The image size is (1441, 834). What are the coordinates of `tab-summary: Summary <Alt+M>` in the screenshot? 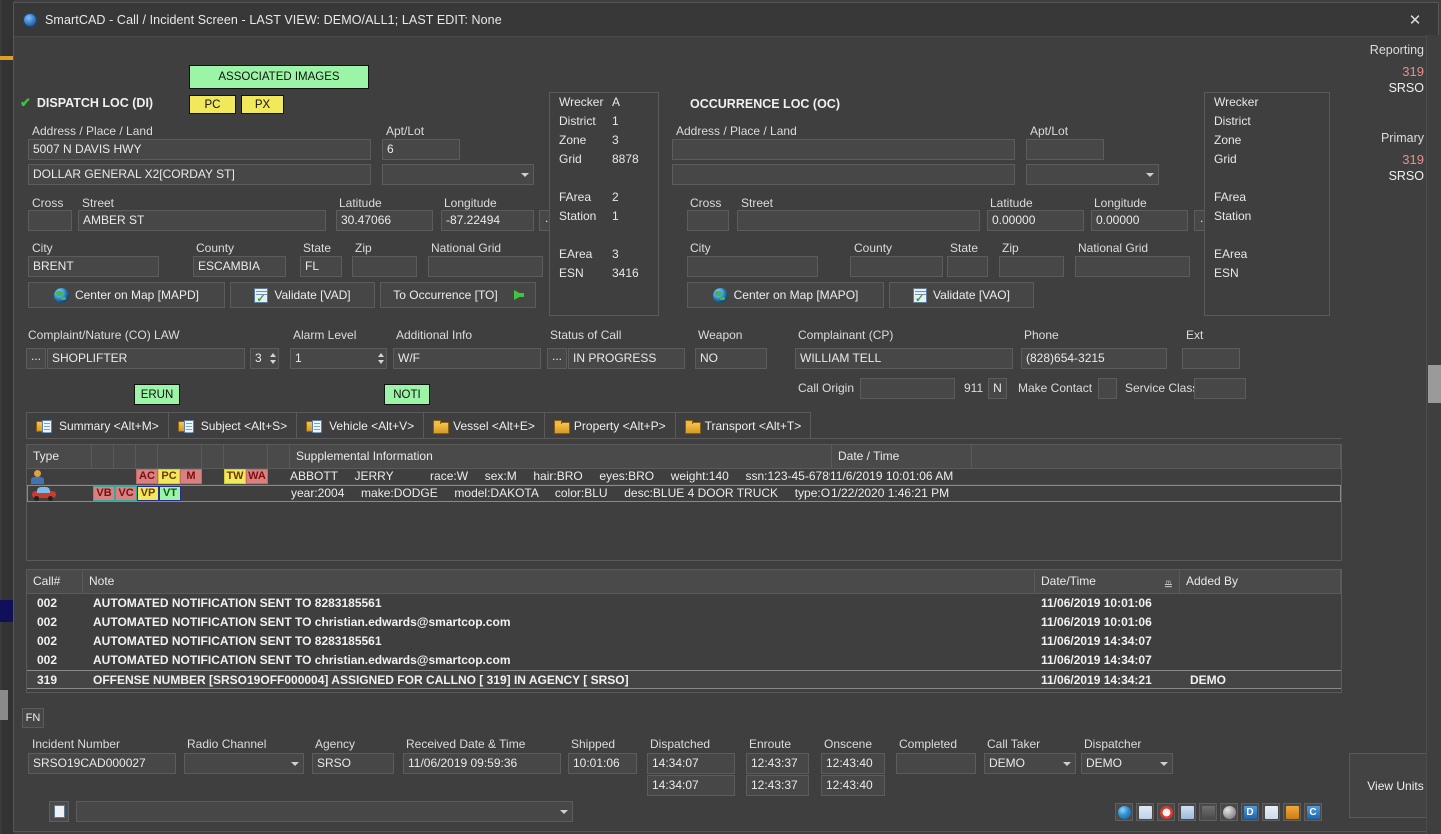 It's located at (97, 425).